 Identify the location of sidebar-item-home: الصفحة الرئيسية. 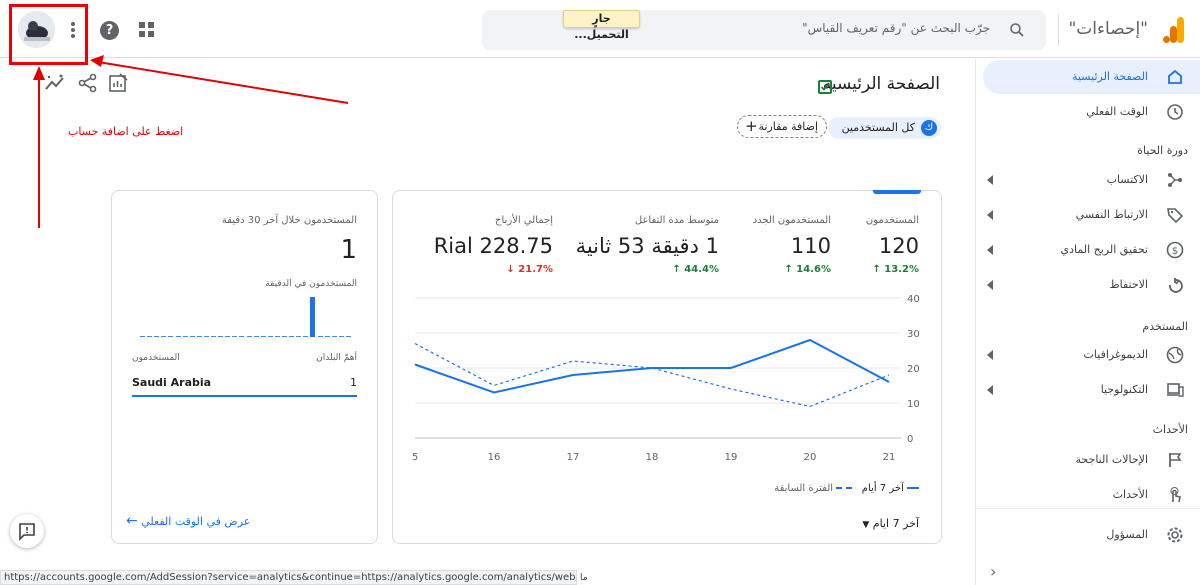
(1091, 77).